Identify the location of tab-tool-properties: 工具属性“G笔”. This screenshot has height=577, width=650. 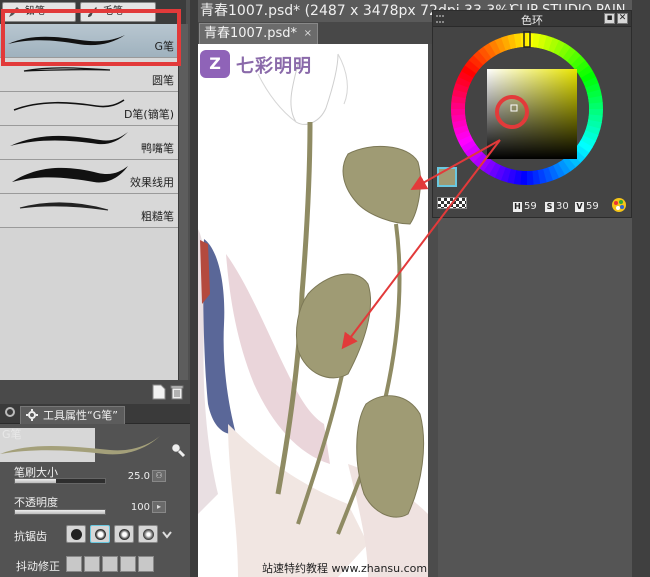
(72, 415).